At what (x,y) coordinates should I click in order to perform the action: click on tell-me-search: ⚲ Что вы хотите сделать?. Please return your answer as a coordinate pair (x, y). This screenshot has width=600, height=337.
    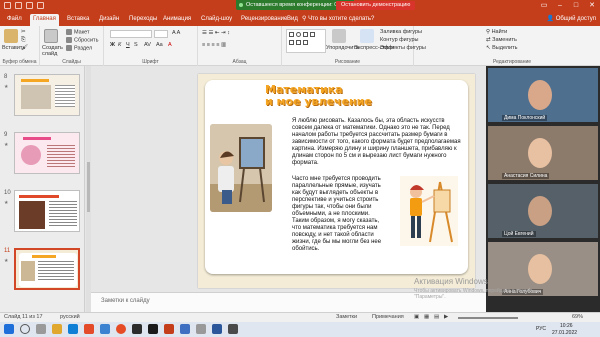
    Looking at the image, I should click on (338, 19).